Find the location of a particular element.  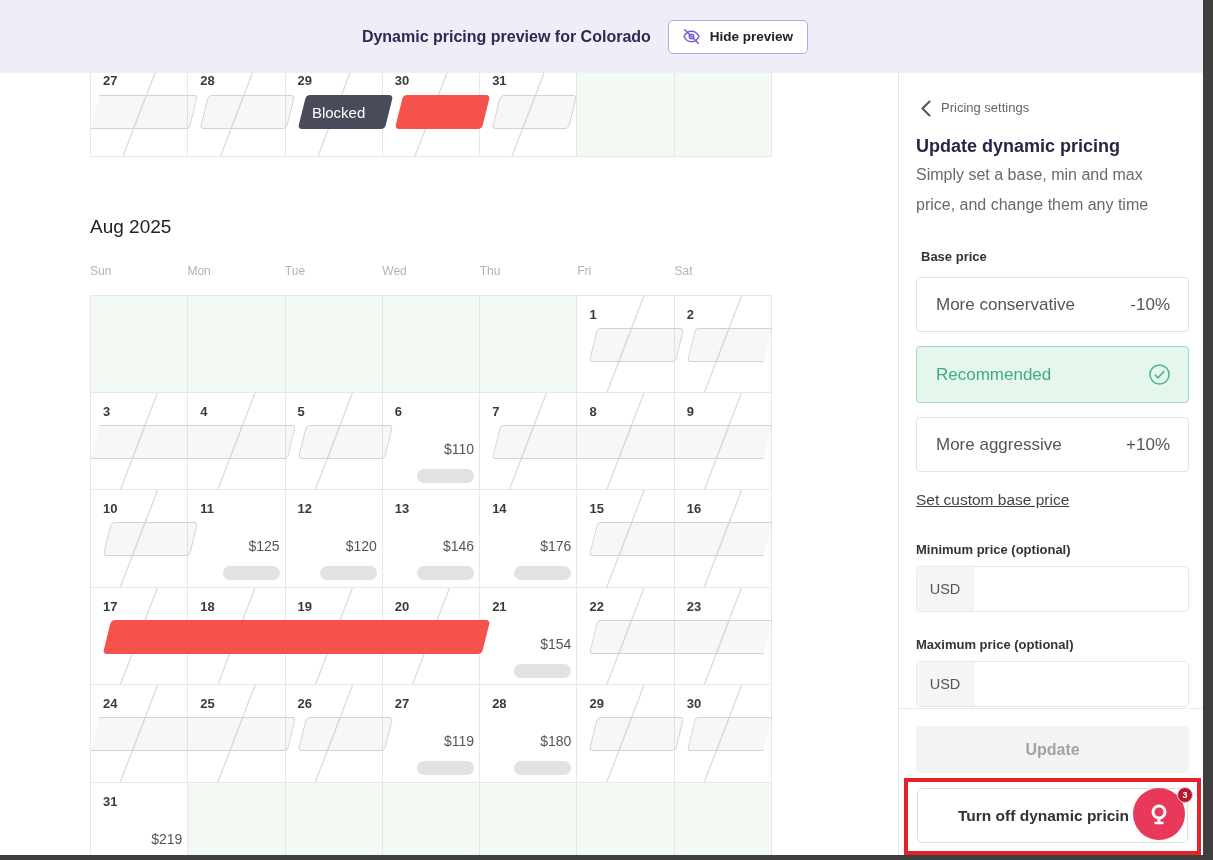

base-price-option: More aggressive +10% is located at coordinates (1052, 444).